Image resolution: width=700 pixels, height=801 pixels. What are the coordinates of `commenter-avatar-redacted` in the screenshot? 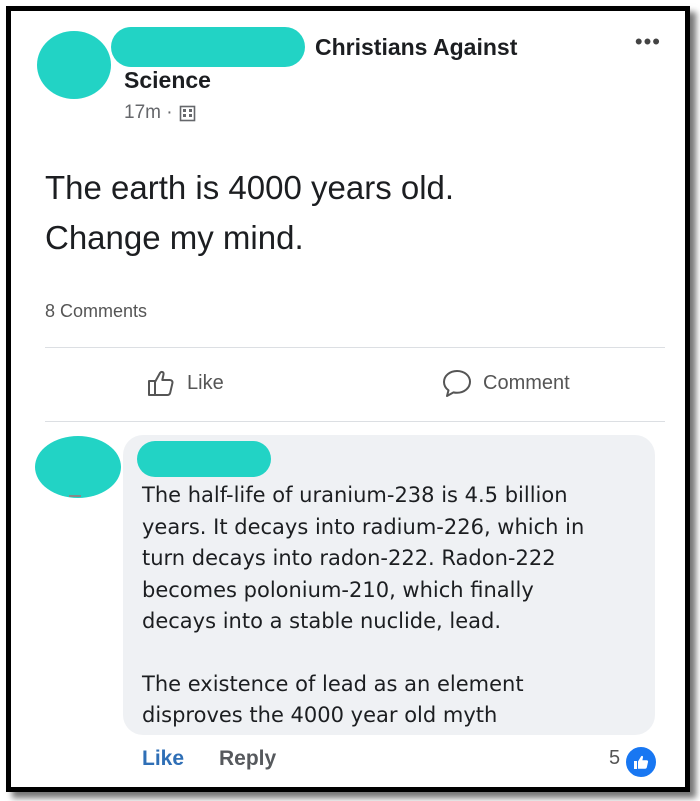 It's located at (78, 467).